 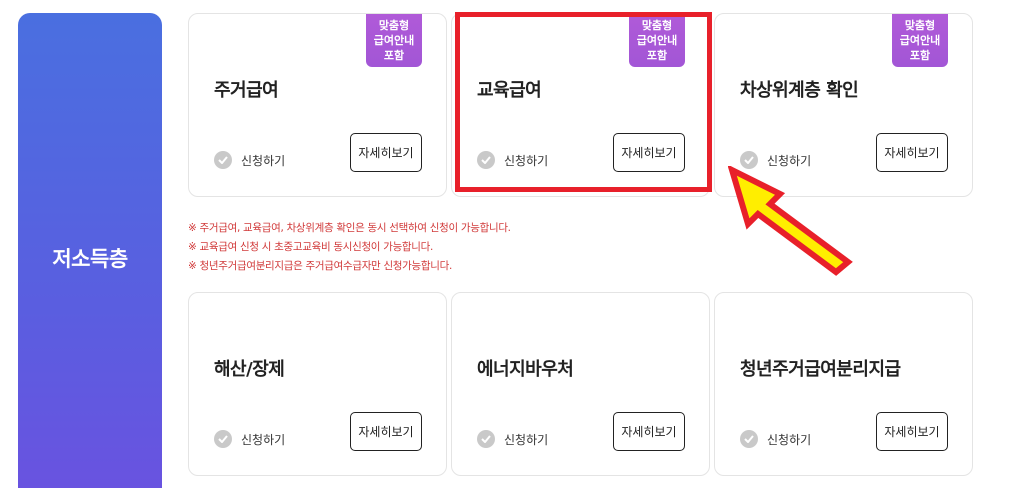 What do you see at coordinates (249, 369) in the screenshot?
I see `card-title: 해산/장제` at bounding box center [249, 369].